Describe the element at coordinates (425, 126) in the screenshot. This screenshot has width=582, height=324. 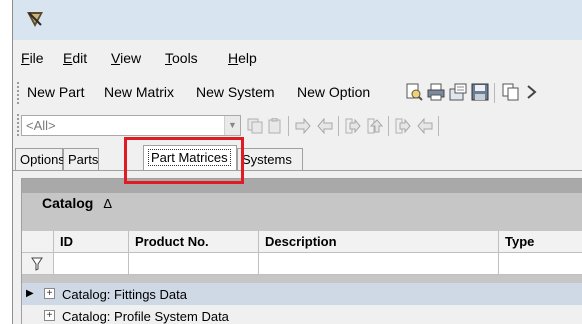
I see `back-icon` at that location.